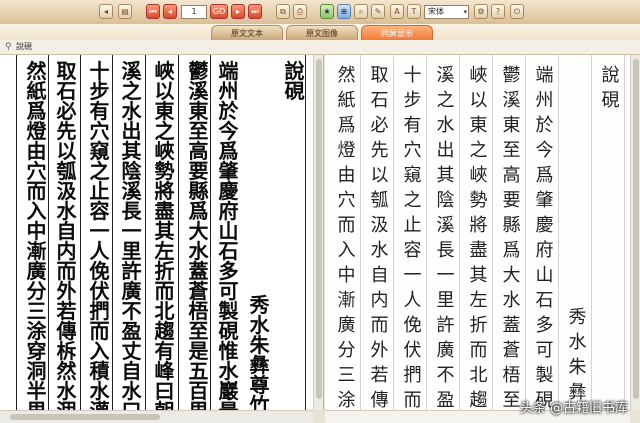 This screenshot has height=423, width=640. What do you see at coordinates (397, 32) in the screenshot?
I see `tab-side-by-side: 同屏显示` at bounding box center [397, 32].